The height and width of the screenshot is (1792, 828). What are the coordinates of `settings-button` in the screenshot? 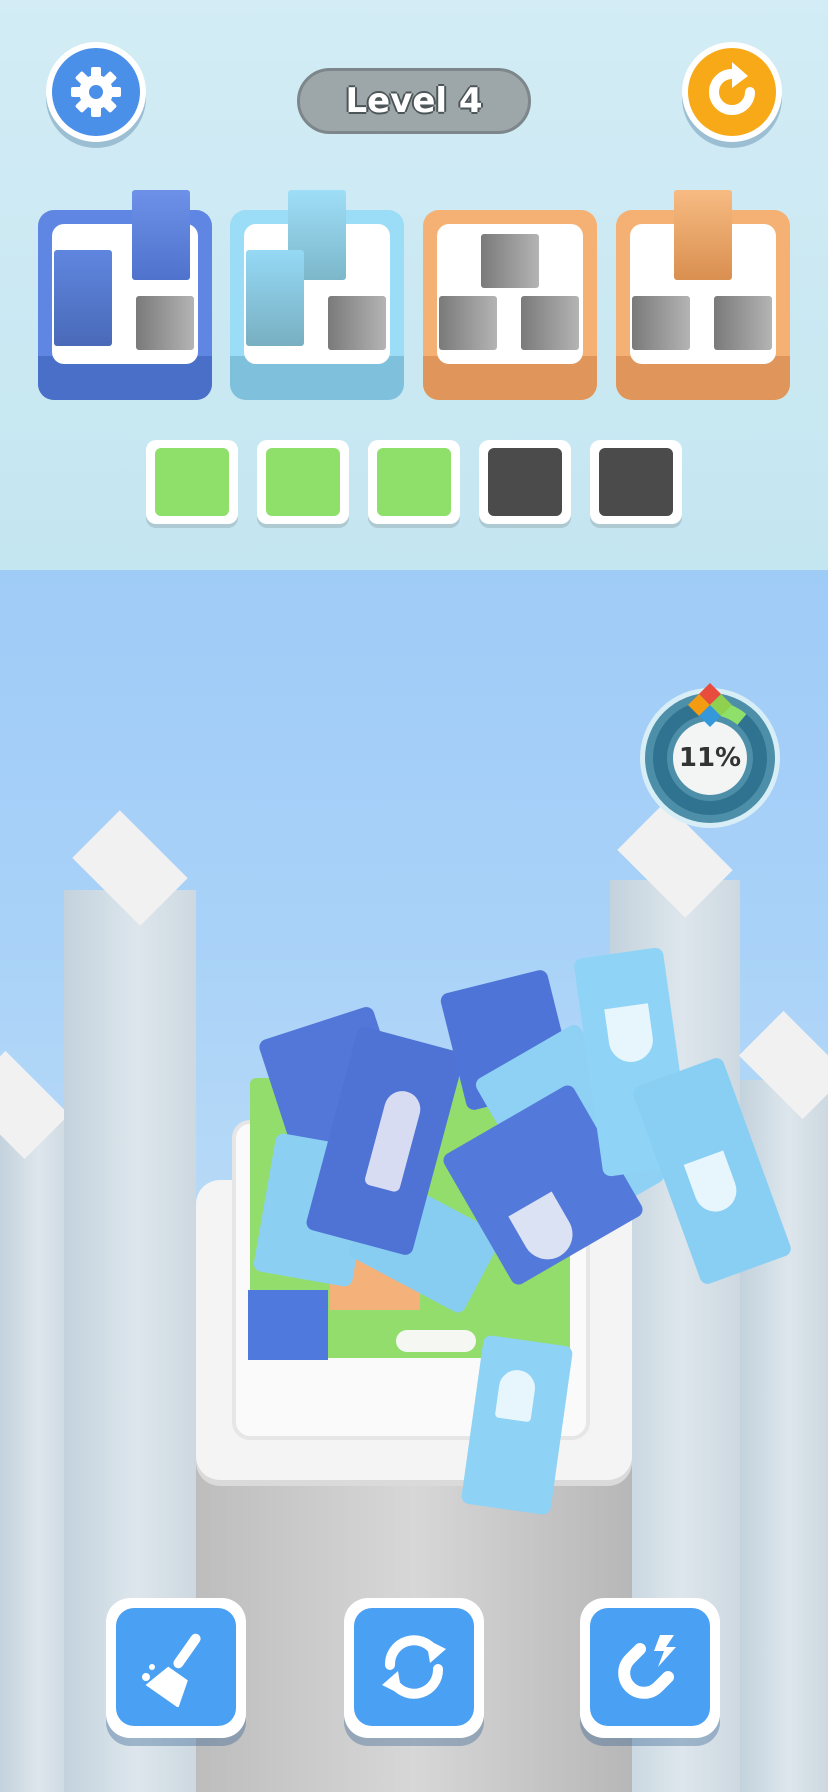 It's located at (96, 92).